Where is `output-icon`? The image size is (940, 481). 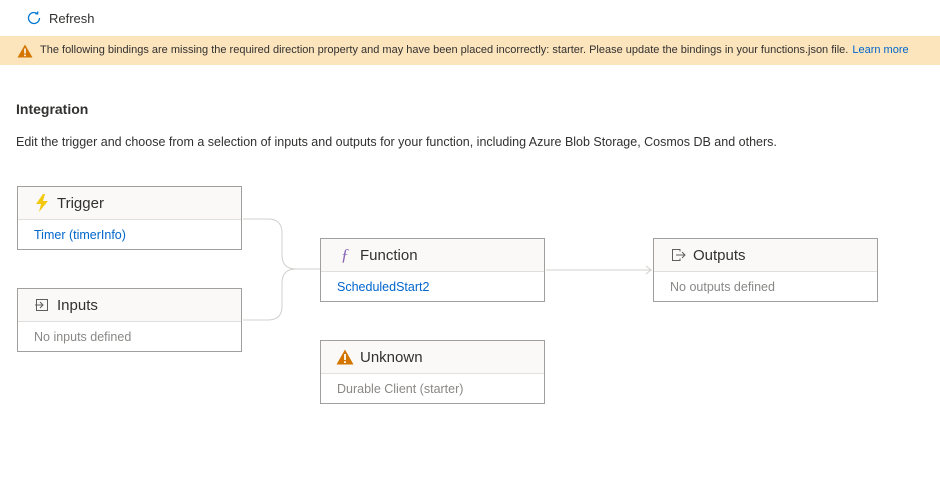 output-icon is located at coordinates (678, 255).